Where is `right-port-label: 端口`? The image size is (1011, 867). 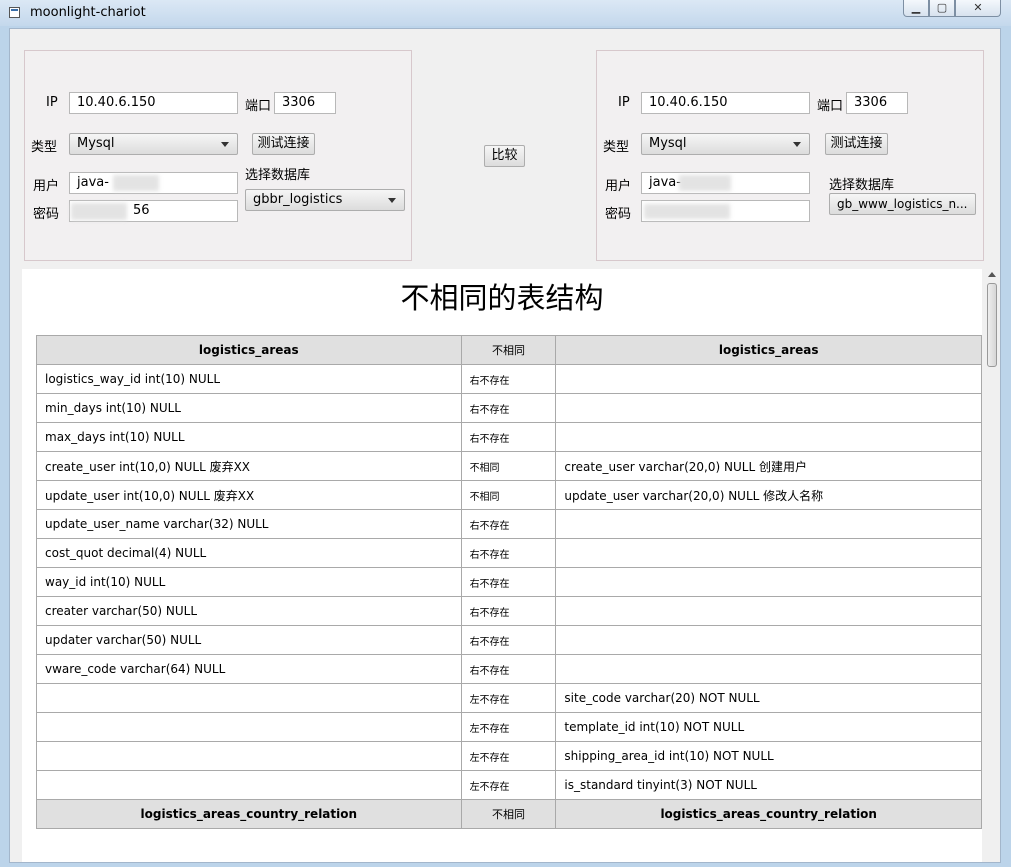
right-port-label: 端口 is located at coordinates (830, 106).